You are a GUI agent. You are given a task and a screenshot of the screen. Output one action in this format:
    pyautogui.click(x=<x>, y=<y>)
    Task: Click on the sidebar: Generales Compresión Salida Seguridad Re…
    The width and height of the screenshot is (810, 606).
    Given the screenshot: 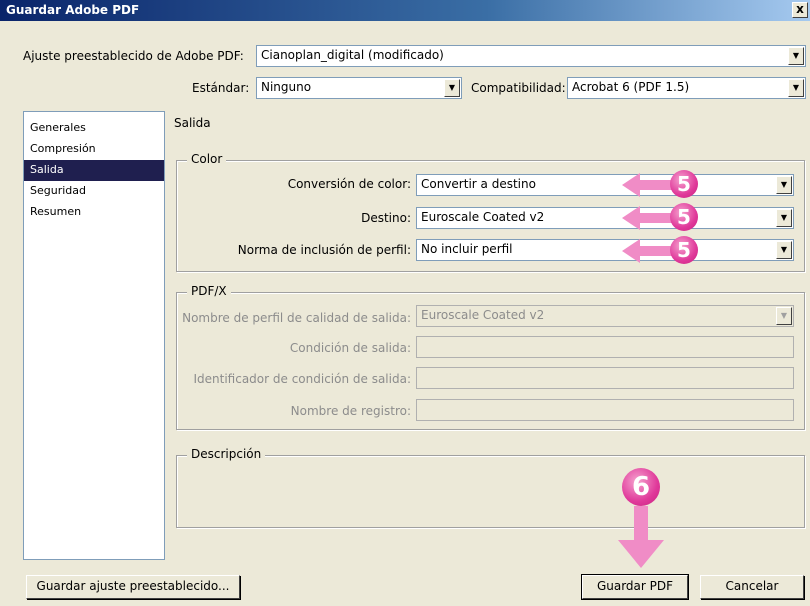 What is the action you would take?
    pyautogui.click(x=94, y=335)
    